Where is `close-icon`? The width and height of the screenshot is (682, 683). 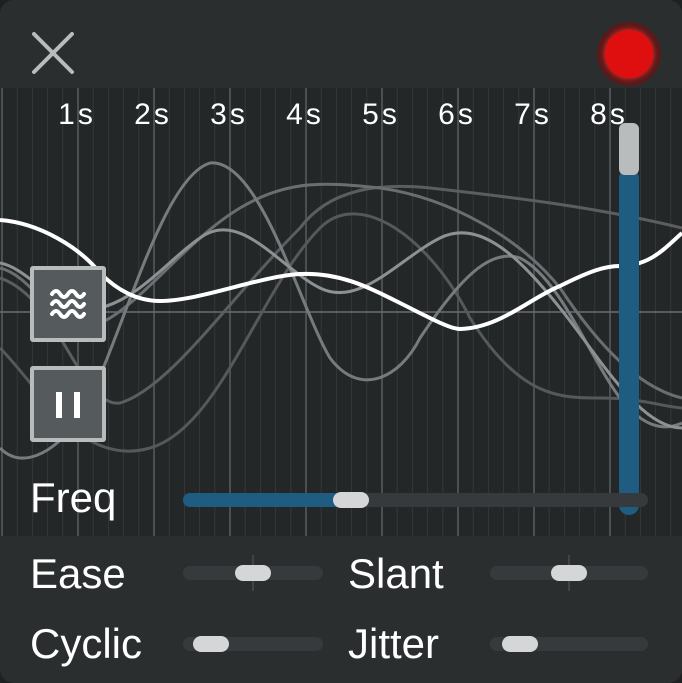
close-icon is located at coordinates (53, 53).